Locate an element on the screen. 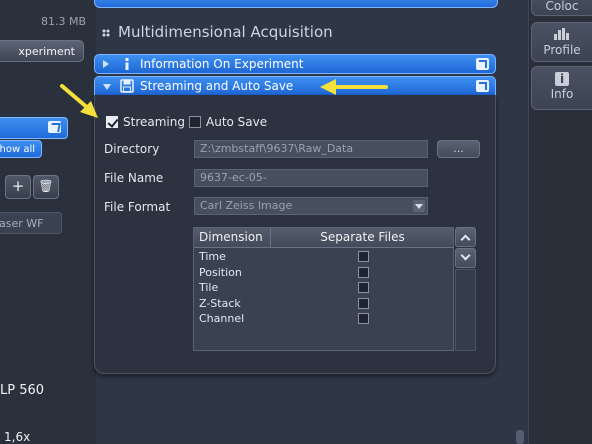 This screenshot has height=444, width=592. row-name: Tile is located at coordinates (209, 287).